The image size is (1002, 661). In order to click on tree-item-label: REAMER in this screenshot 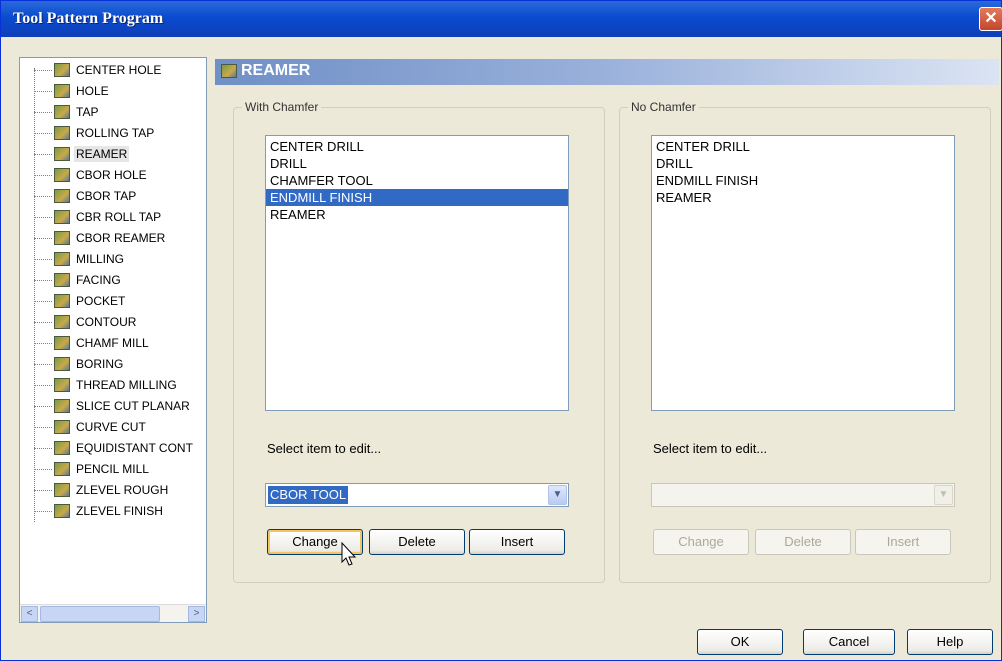, I will do `click(102, 154)`.